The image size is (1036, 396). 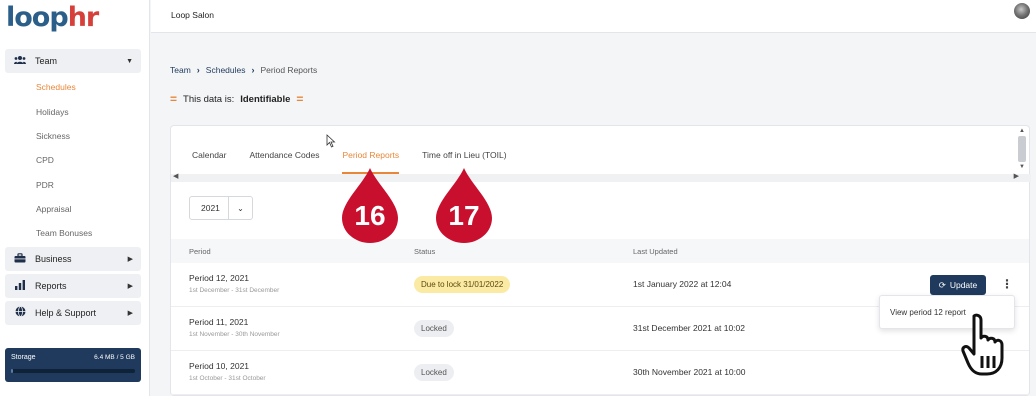 What do you see at coordinates (1022, 149) in the screenshot?
I see `scroll-thumb` at bounding box center [1022, 149].